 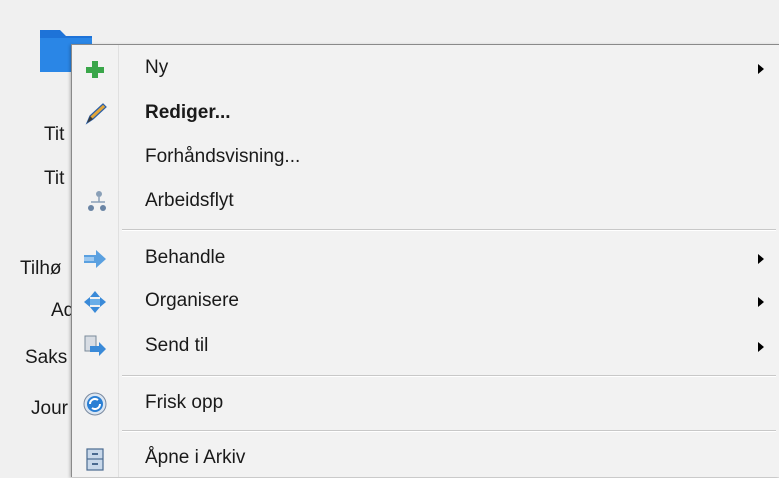 What do you see at coordinates (95, 345) in the screenshot?
I see `send-to-icon` at bounding box center [95, 345].